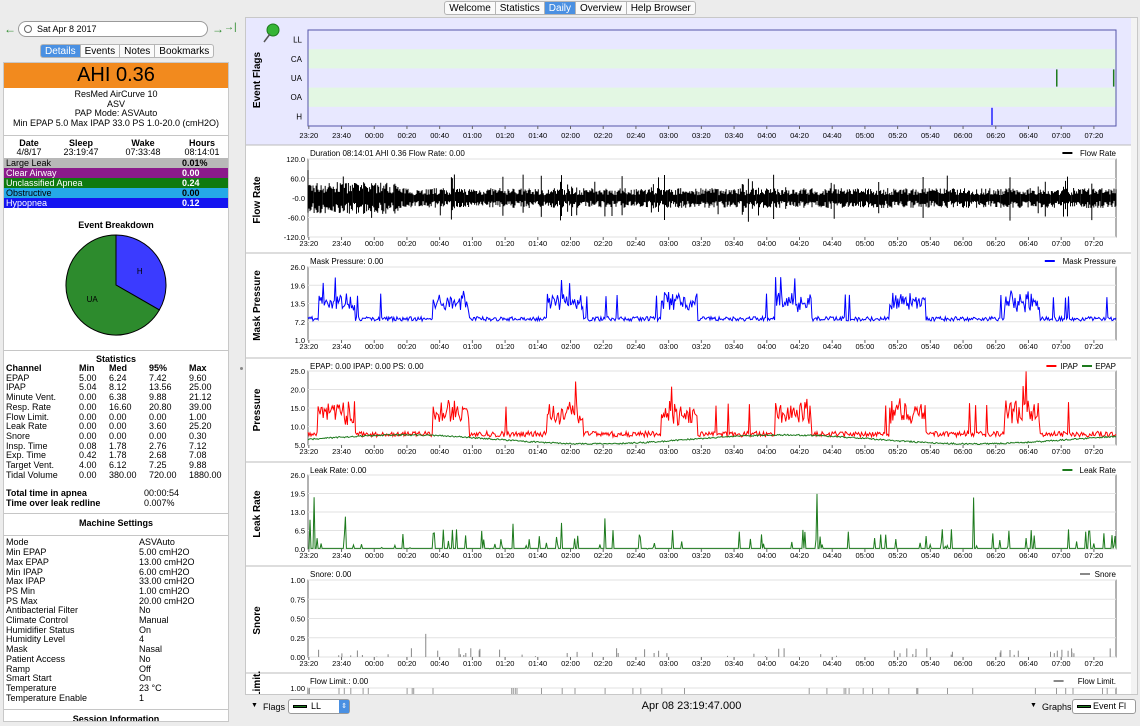 The height and width of the screenshot is (726, 1140). Describe the element at coordinates (44, 183) in the screenshot. I see `event-name: Unclassified Apnea` at that location.